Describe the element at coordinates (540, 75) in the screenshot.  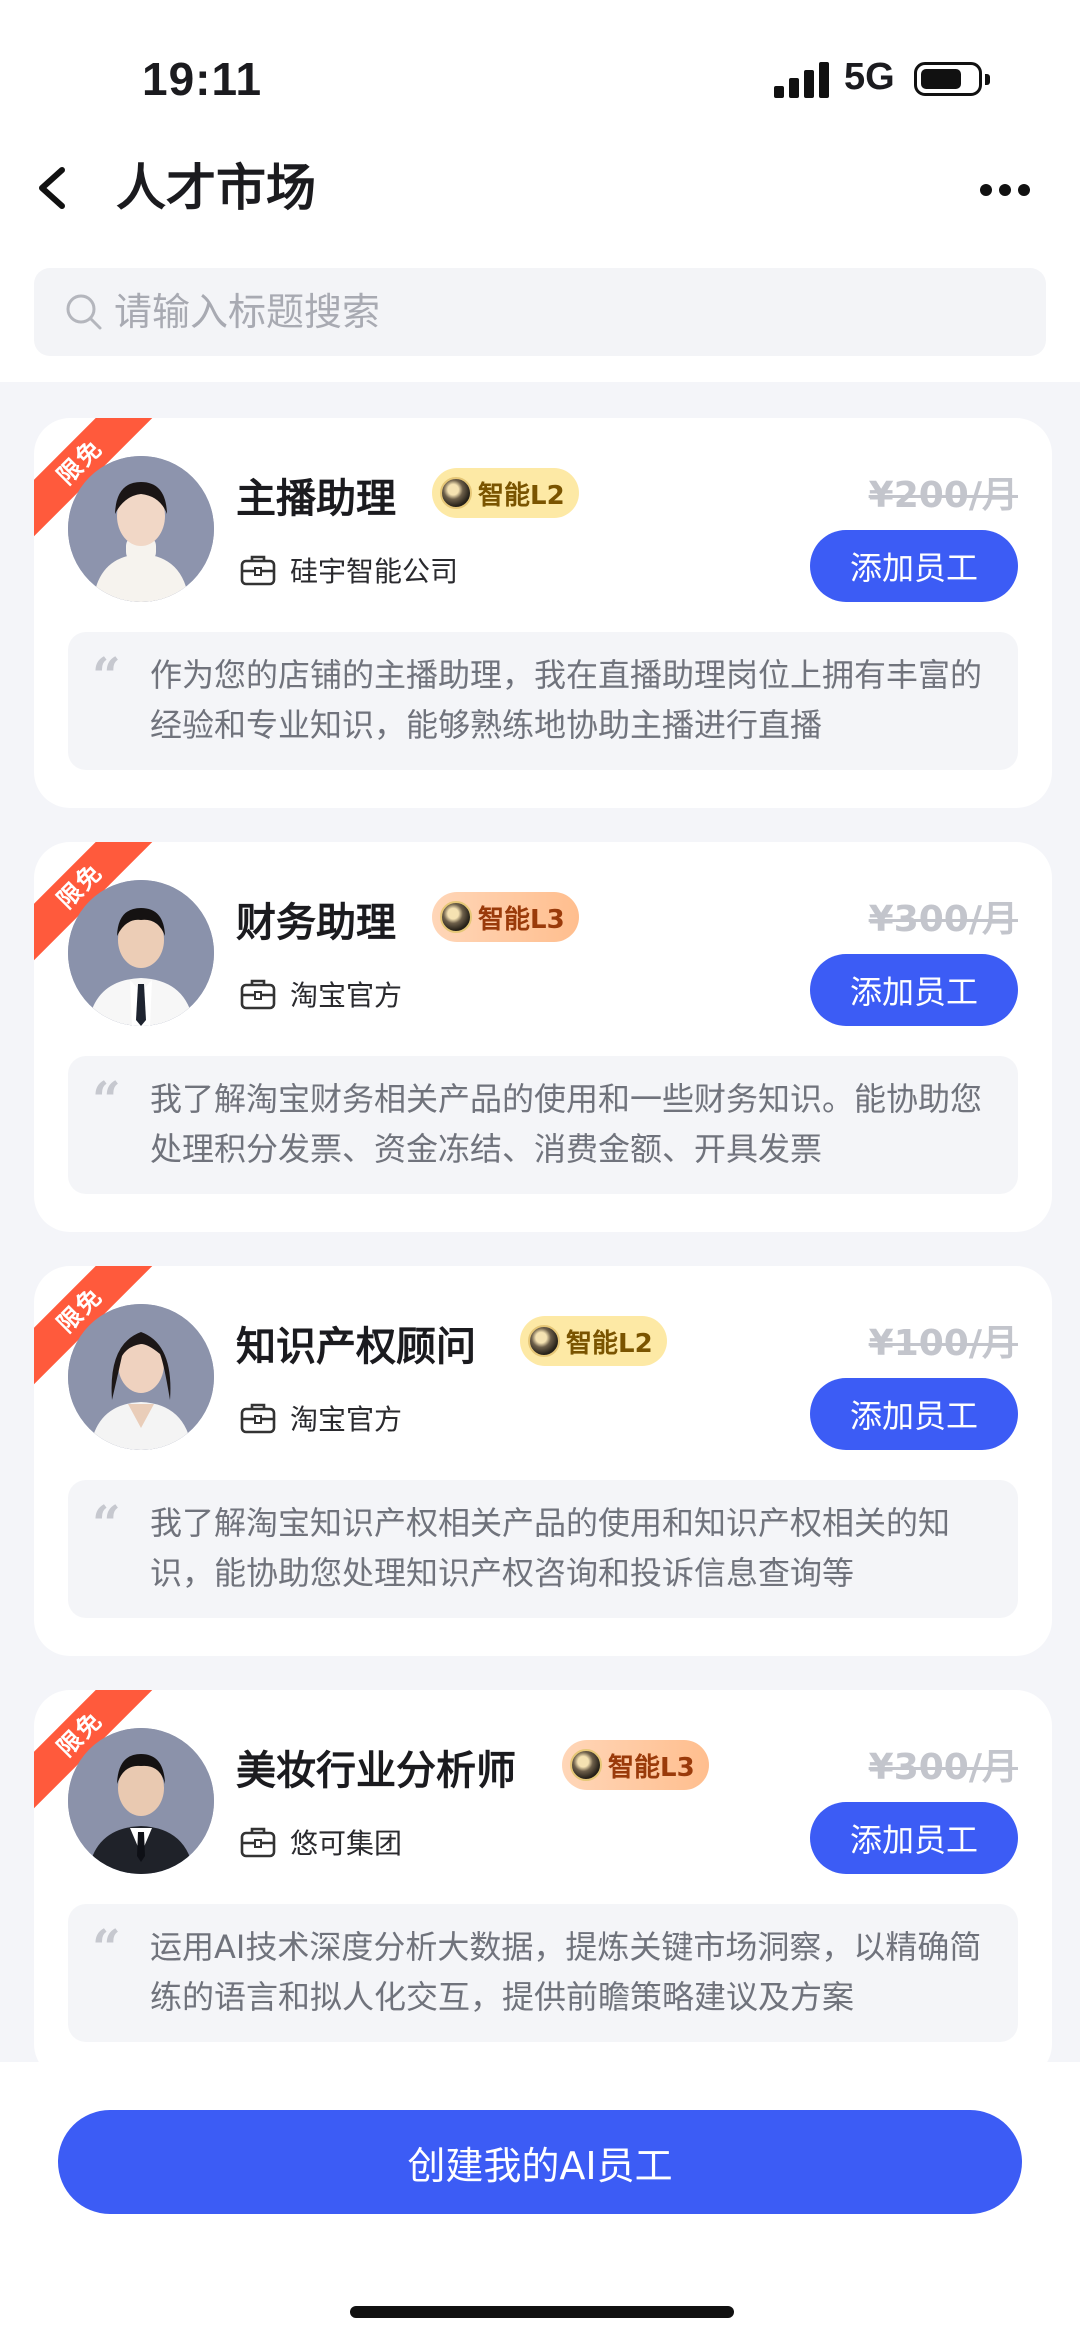
I see `status-bar: 19:11 5G` at that location.